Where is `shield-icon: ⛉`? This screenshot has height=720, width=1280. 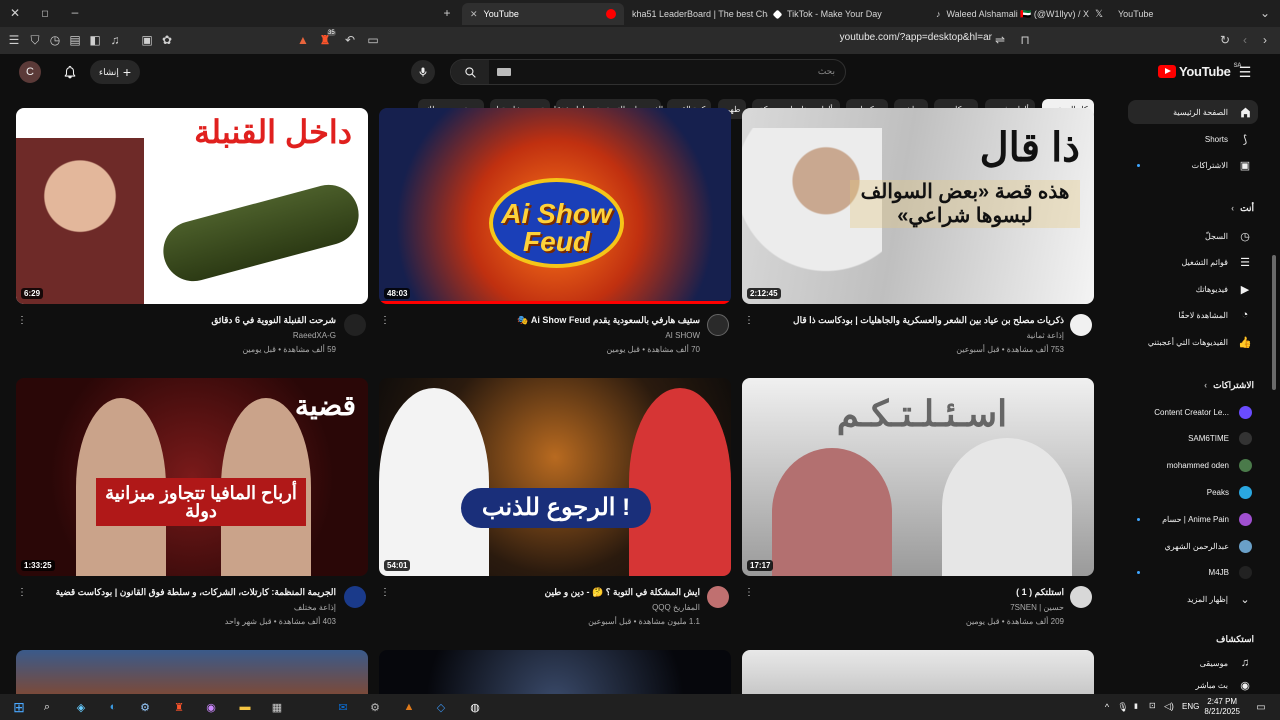
shield-icon: ⛉ is located at coordinates (35, 40).